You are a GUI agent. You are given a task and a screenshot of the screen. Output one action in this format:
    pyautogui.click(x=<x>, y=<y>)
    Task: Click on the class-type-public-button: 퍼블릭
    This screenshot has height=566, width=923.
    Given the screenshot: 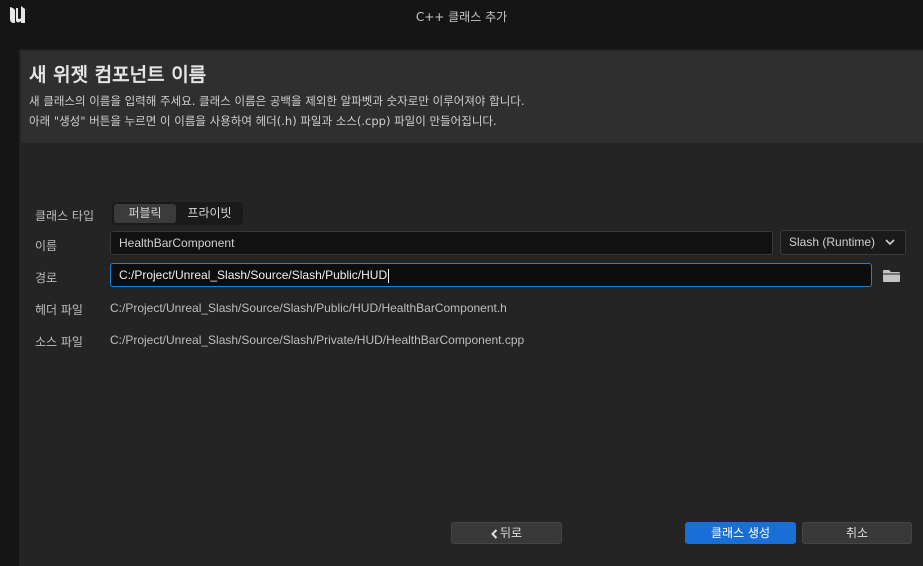 What is the action you would take?
    pyautogui.click(x=145, y=213)
    